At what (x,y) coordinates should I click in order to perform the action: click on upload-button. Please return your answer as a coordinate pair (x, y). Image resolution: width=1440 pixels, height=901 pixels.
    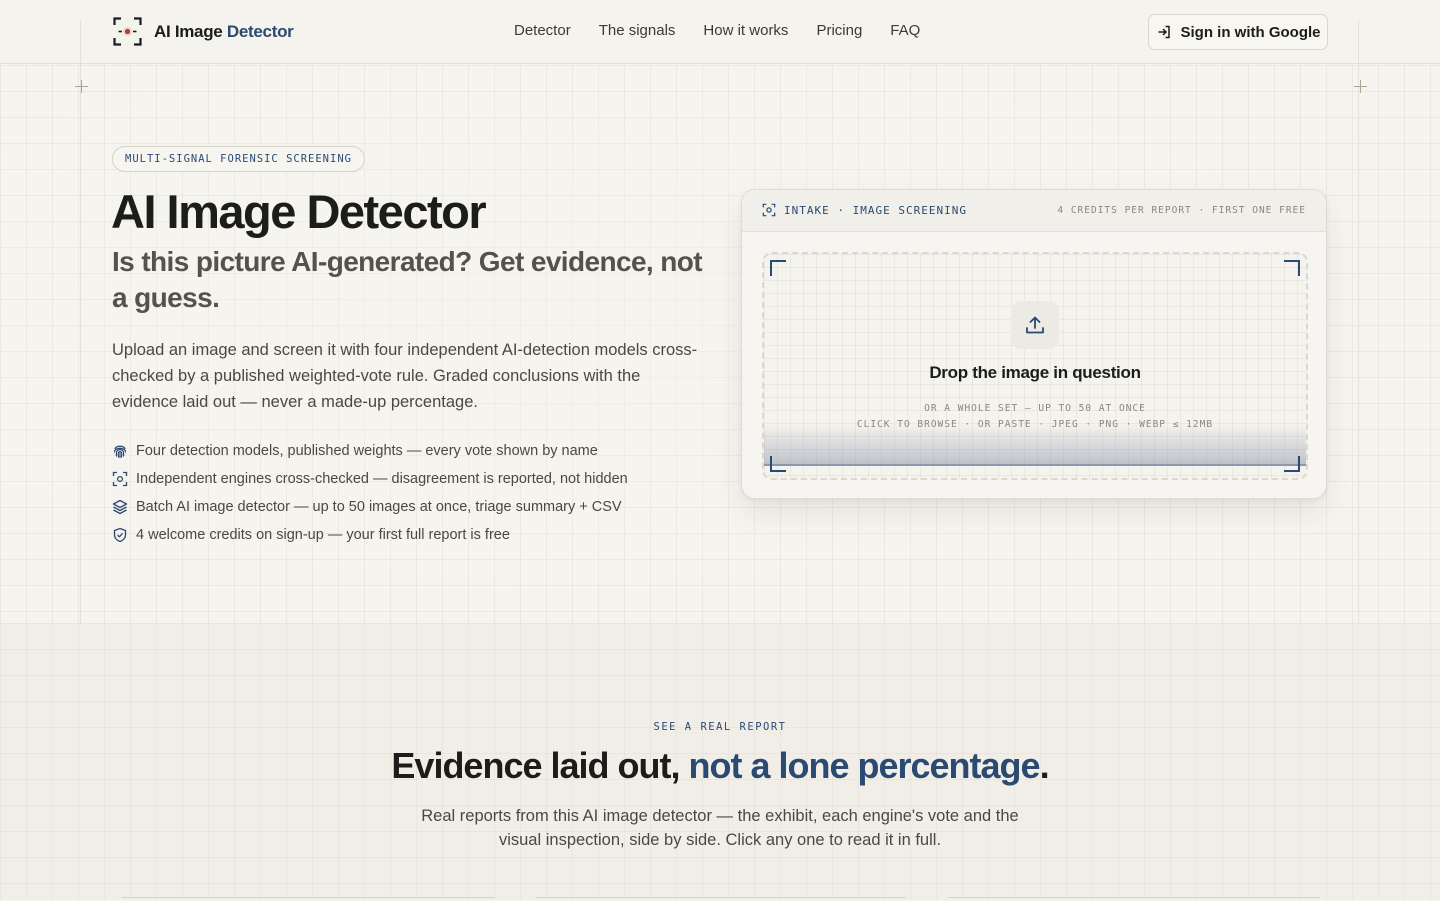
    Looking at the image, I should click on (1035, 325).